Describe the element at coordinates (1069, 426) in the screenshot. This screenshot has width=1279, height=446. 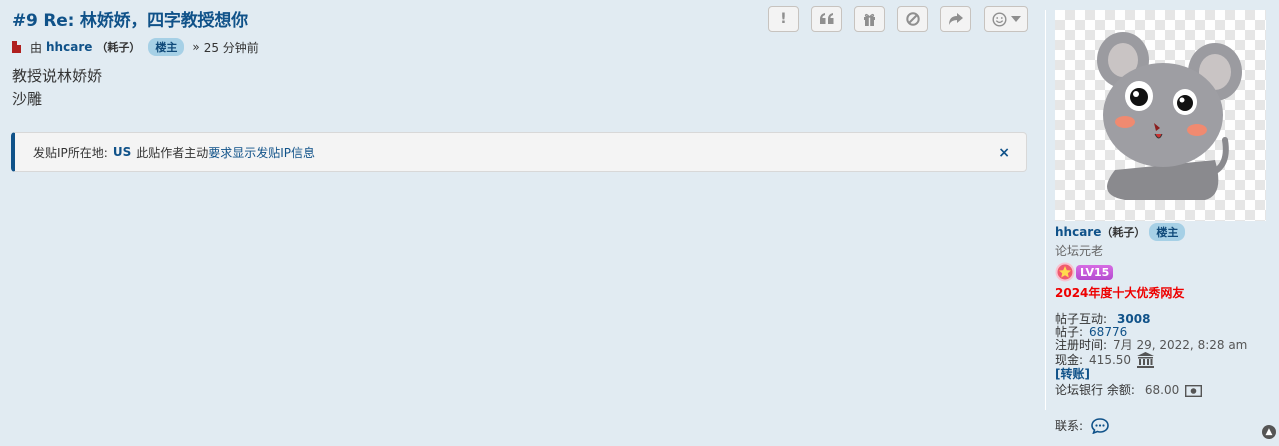
I see `contact-label: 联系:` at that location.